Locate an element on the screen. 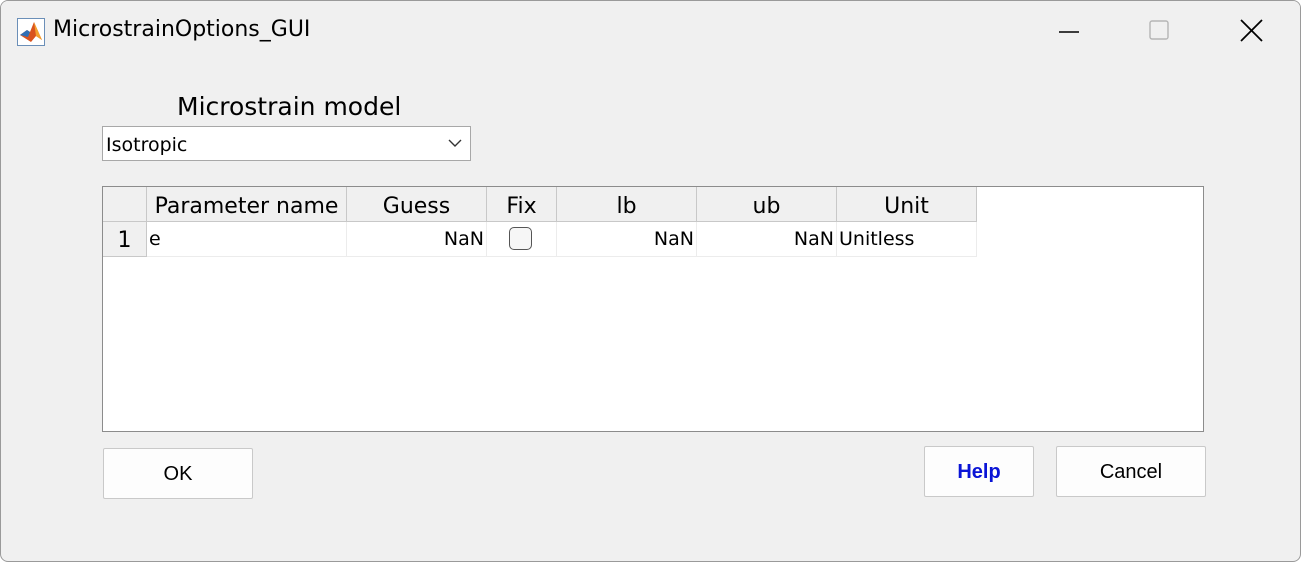 The height and width of the screenshot is (562, 1301). help-button: Help is located at coordinates (979, 471).